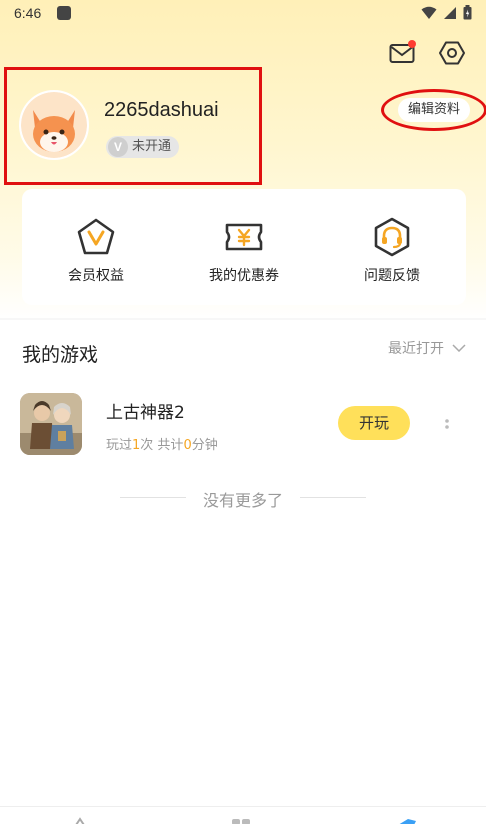 This screenshot has width=486, height=824. Describe the element at coordinates (243, 815) in the screenshot. I see `bottom-navigation` at that location.